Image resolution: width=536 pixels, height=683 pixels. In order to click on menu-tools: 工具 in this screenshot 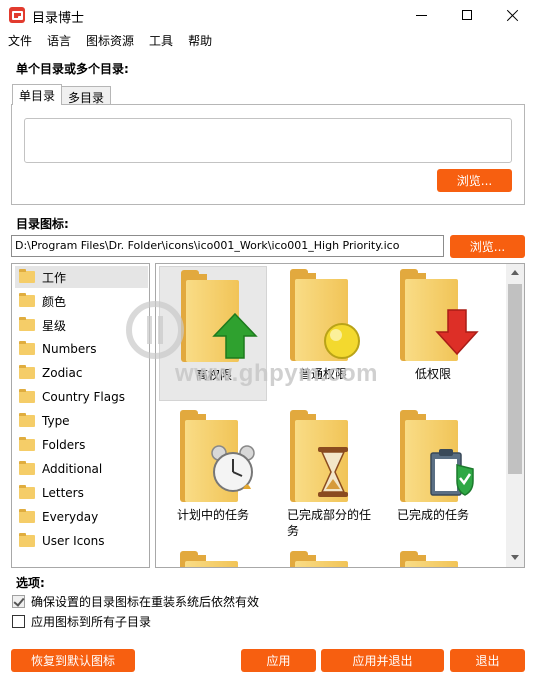, I will do `click(160, 40)`.